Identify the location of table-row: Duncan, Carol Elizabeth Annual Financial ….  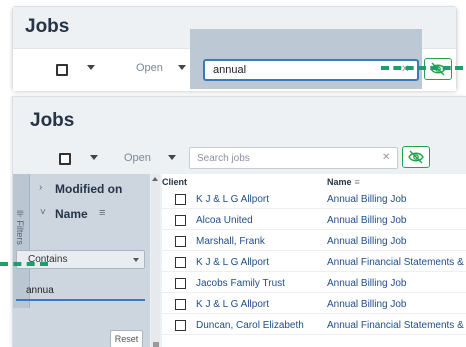
(314, 326).